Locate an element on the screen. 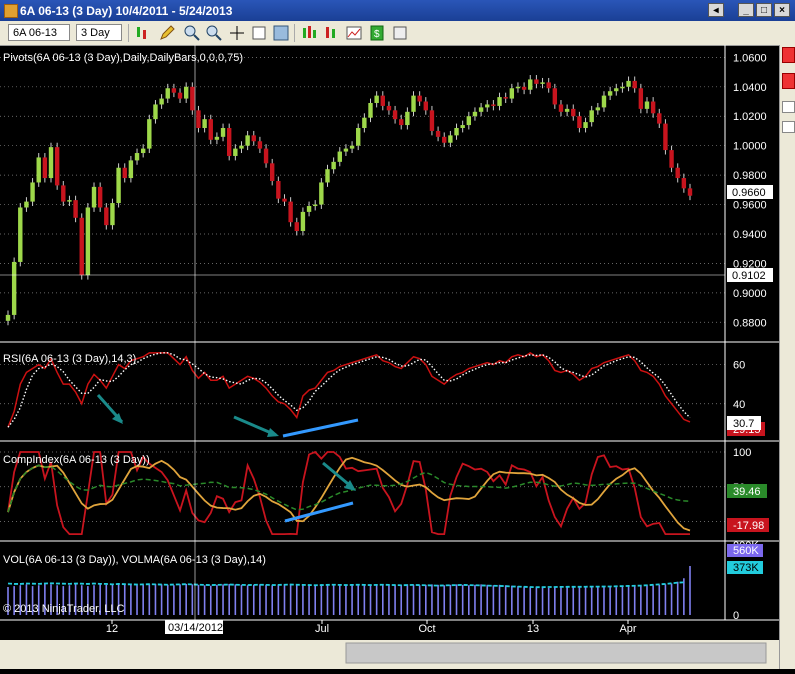 The width and height of the screenshot is (795, 674). scrollbar-thumb is located at coordinates (556, 653).